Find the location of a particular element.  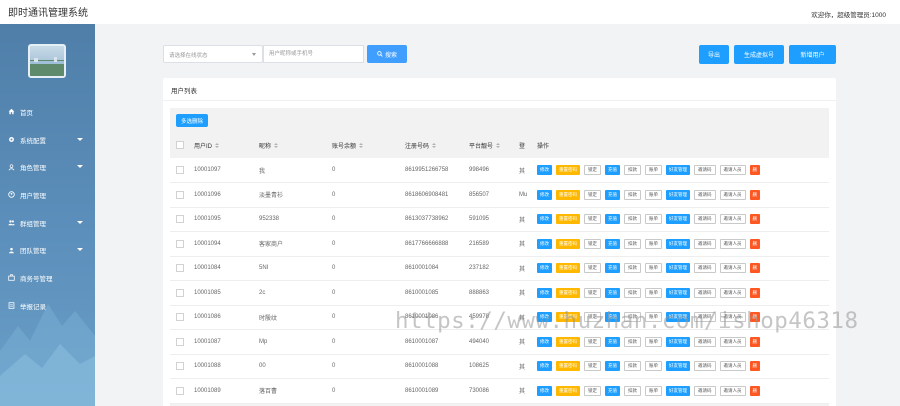

sidebar-item-4: 用户管理 is located at coordinates (47, 195).